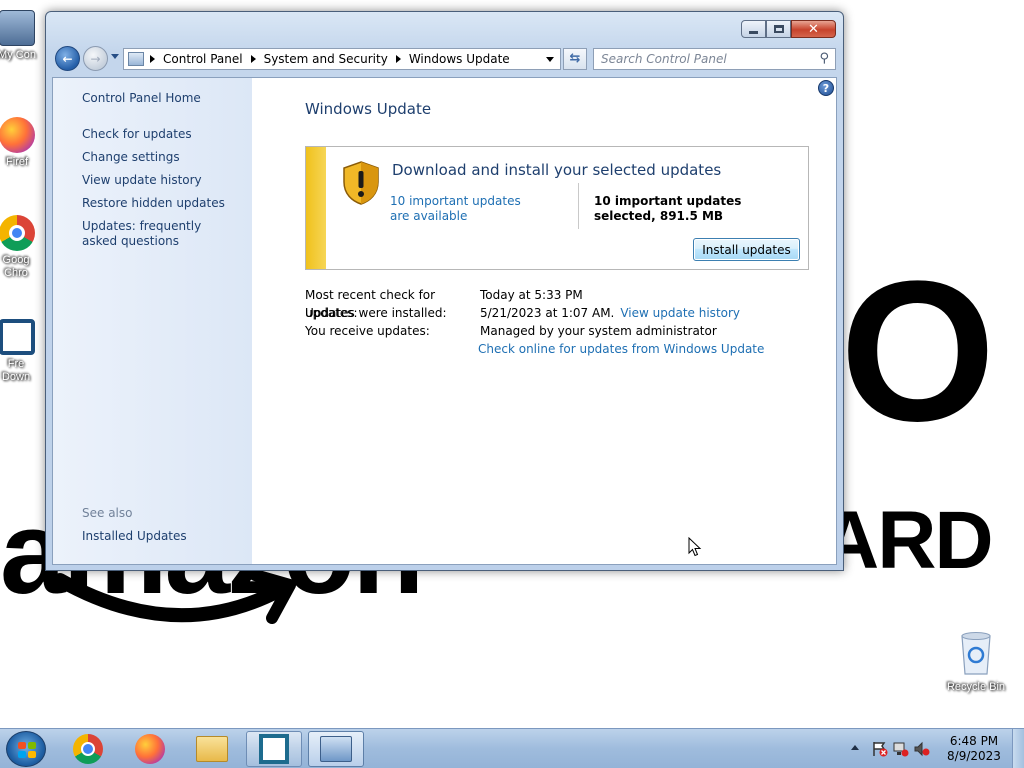 The image size is (1024, 768). I want to click on start-button, so click(26, 749).